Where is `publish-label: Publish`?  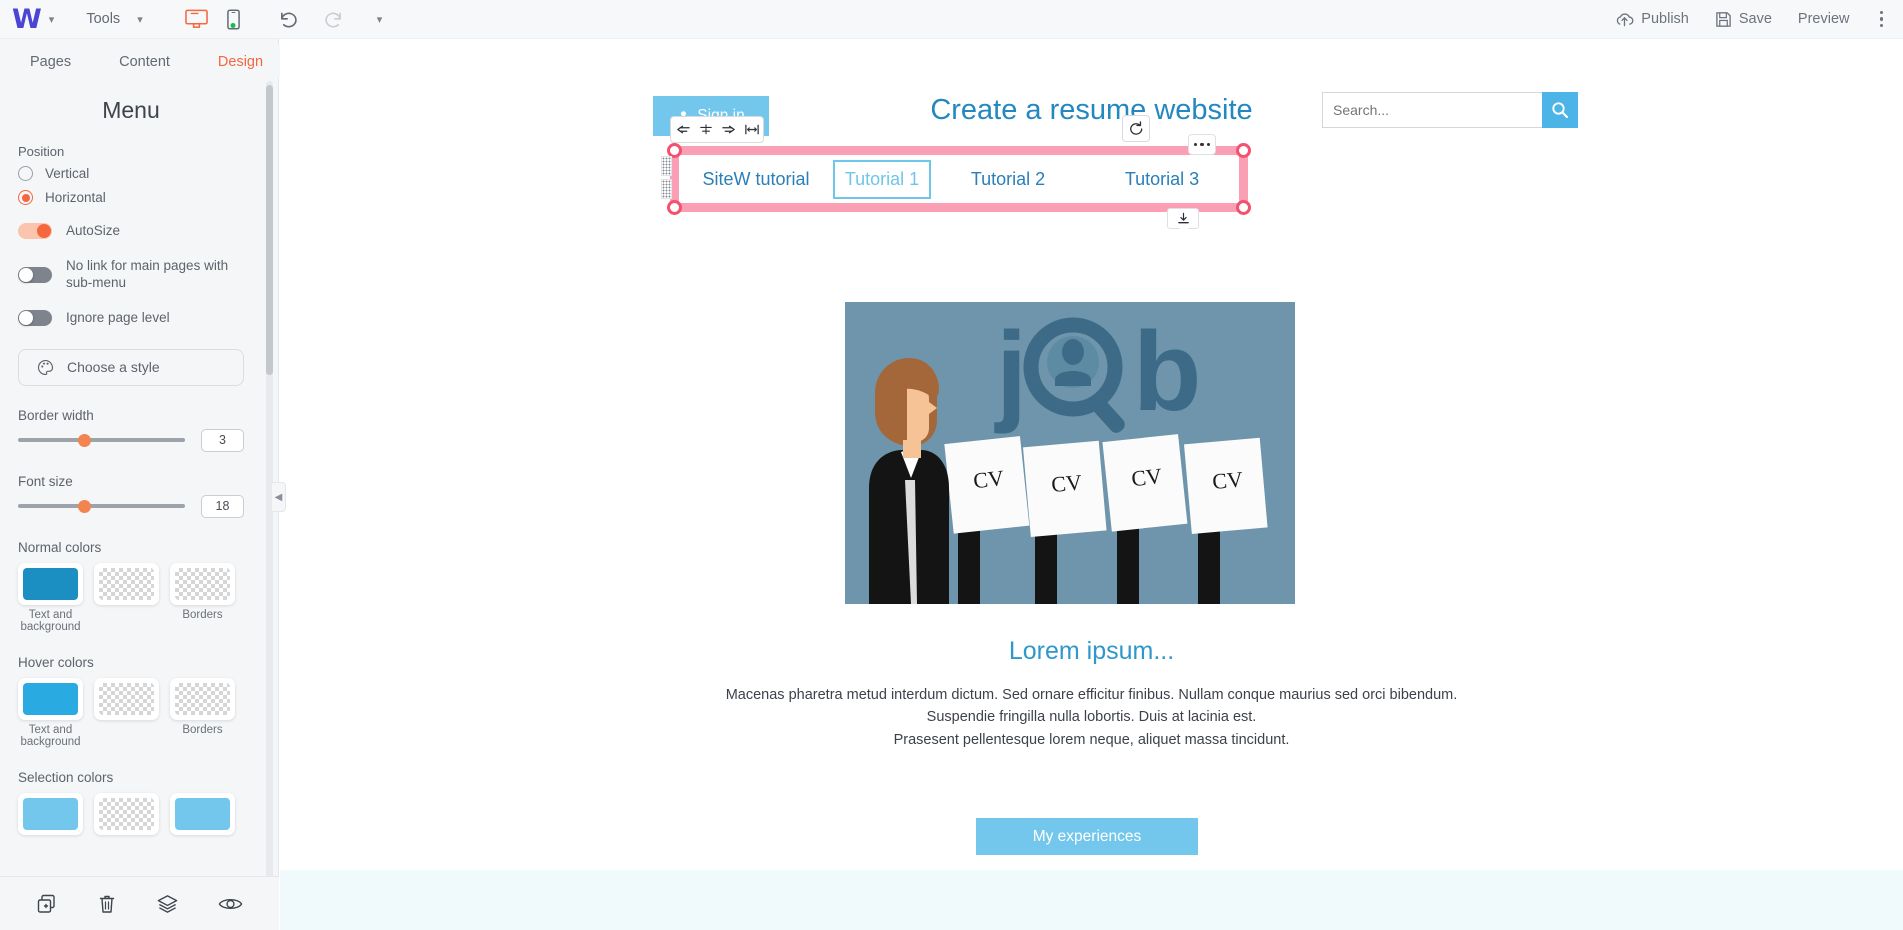 publish-label: Publish is located at coordinates (1665, 19).